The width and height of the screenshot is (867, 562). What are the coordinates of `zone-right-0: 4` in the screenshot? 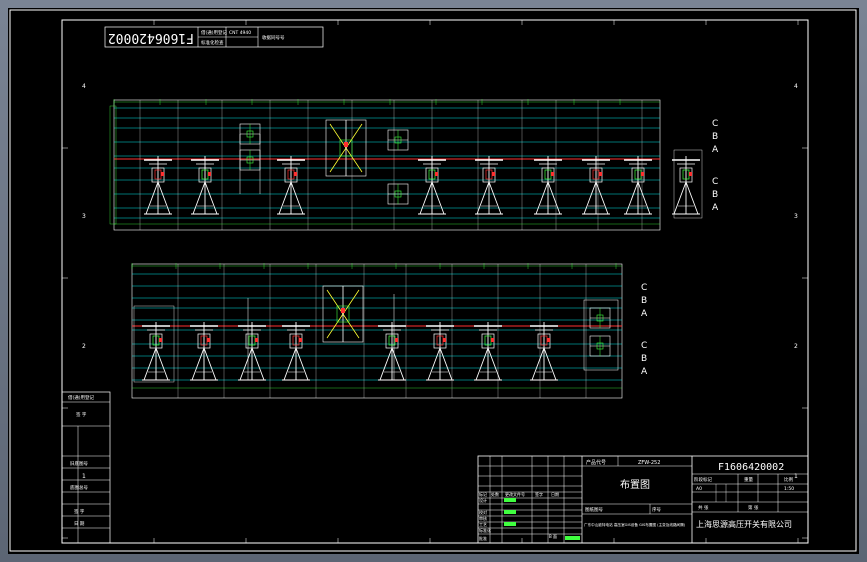 It's located at (796, 86).